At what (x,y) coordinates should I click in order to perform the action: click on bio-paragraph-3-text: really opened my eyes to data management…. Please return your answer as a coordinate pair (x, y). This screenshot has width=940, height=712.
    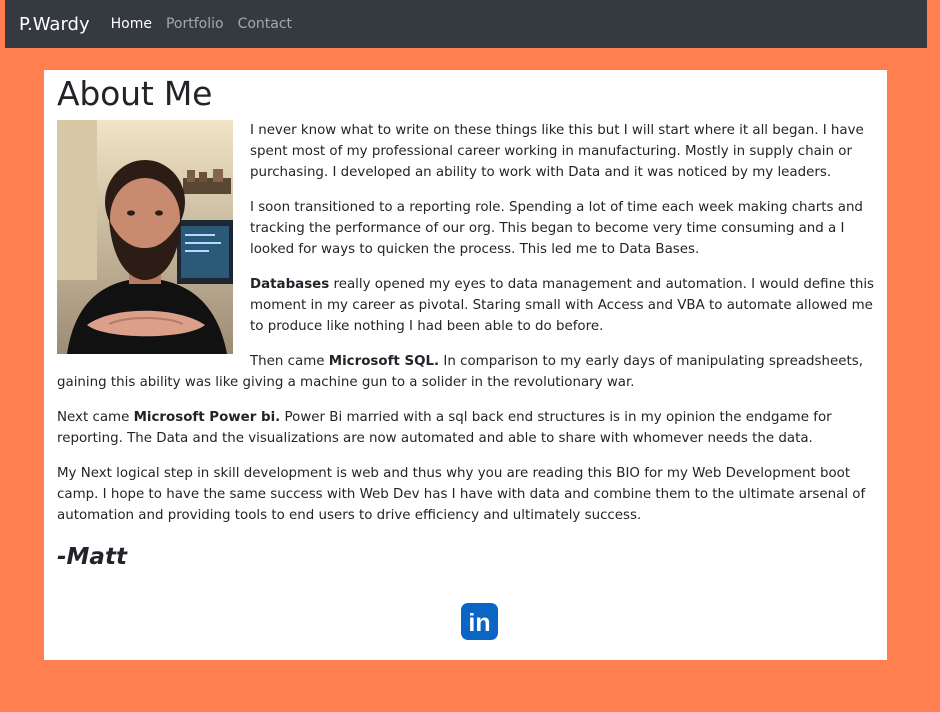
    Looking at the image, I should click on (562, 305).